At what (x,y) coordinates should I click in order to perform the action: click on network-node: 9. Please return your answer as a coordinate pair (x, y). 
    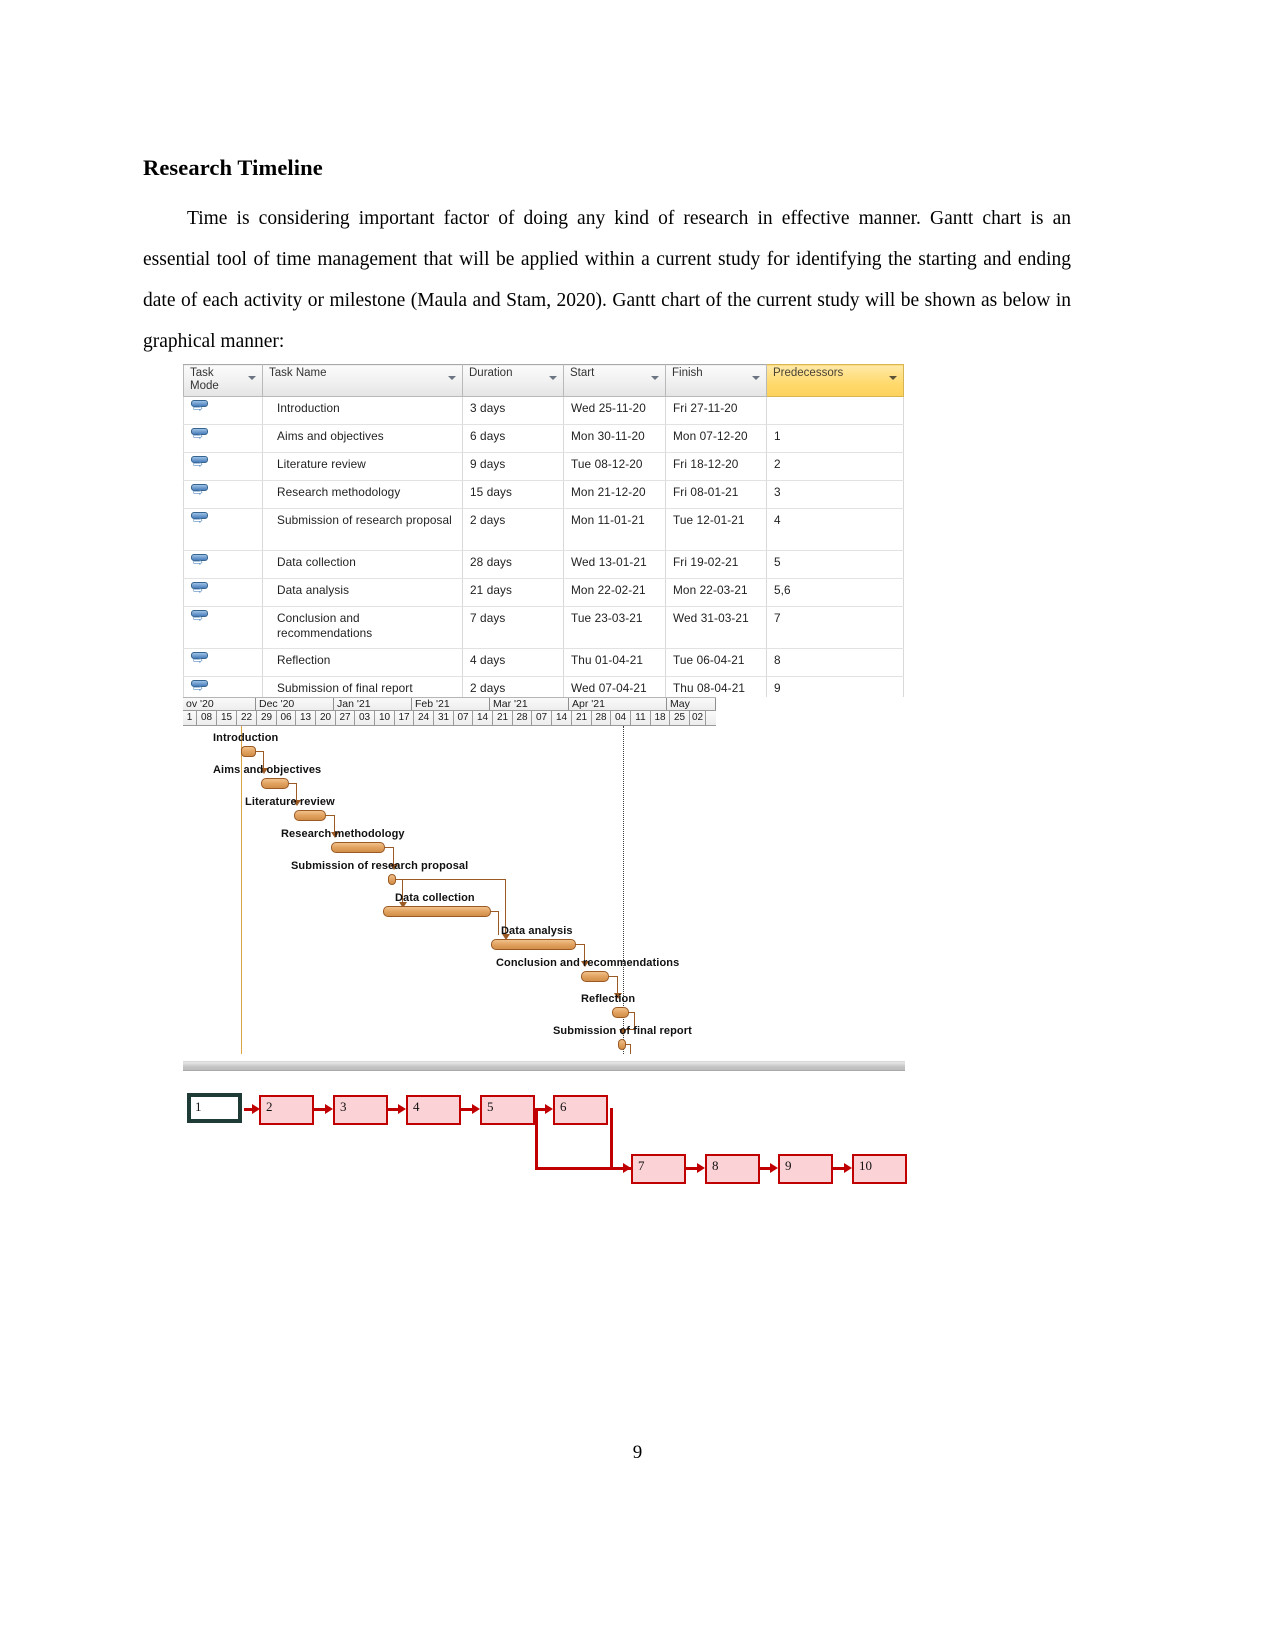
    Looking at the image, I should click on (805, 1169).